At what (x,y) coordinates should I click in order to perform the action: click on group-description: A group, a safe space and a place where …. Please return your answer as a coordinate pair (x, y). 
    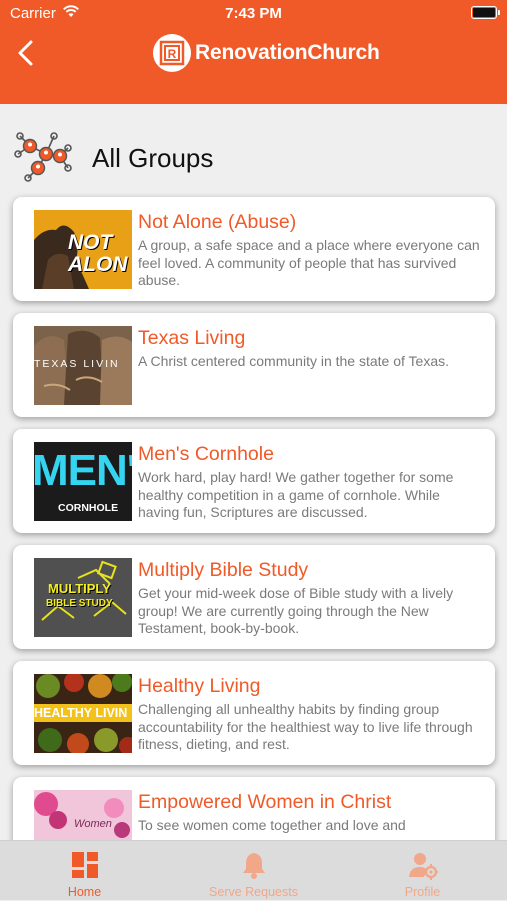
    Looking at the image, I should click on (309, 262).